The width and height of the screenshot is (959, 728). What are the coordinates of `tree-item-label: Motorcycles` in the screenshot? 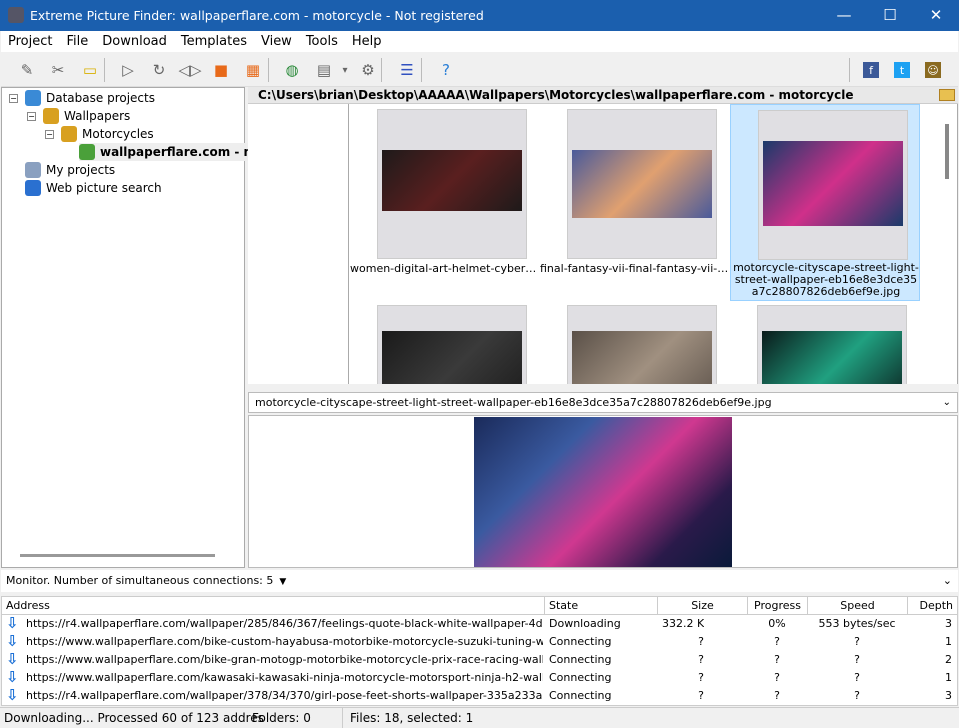 It's located at (118, 134).